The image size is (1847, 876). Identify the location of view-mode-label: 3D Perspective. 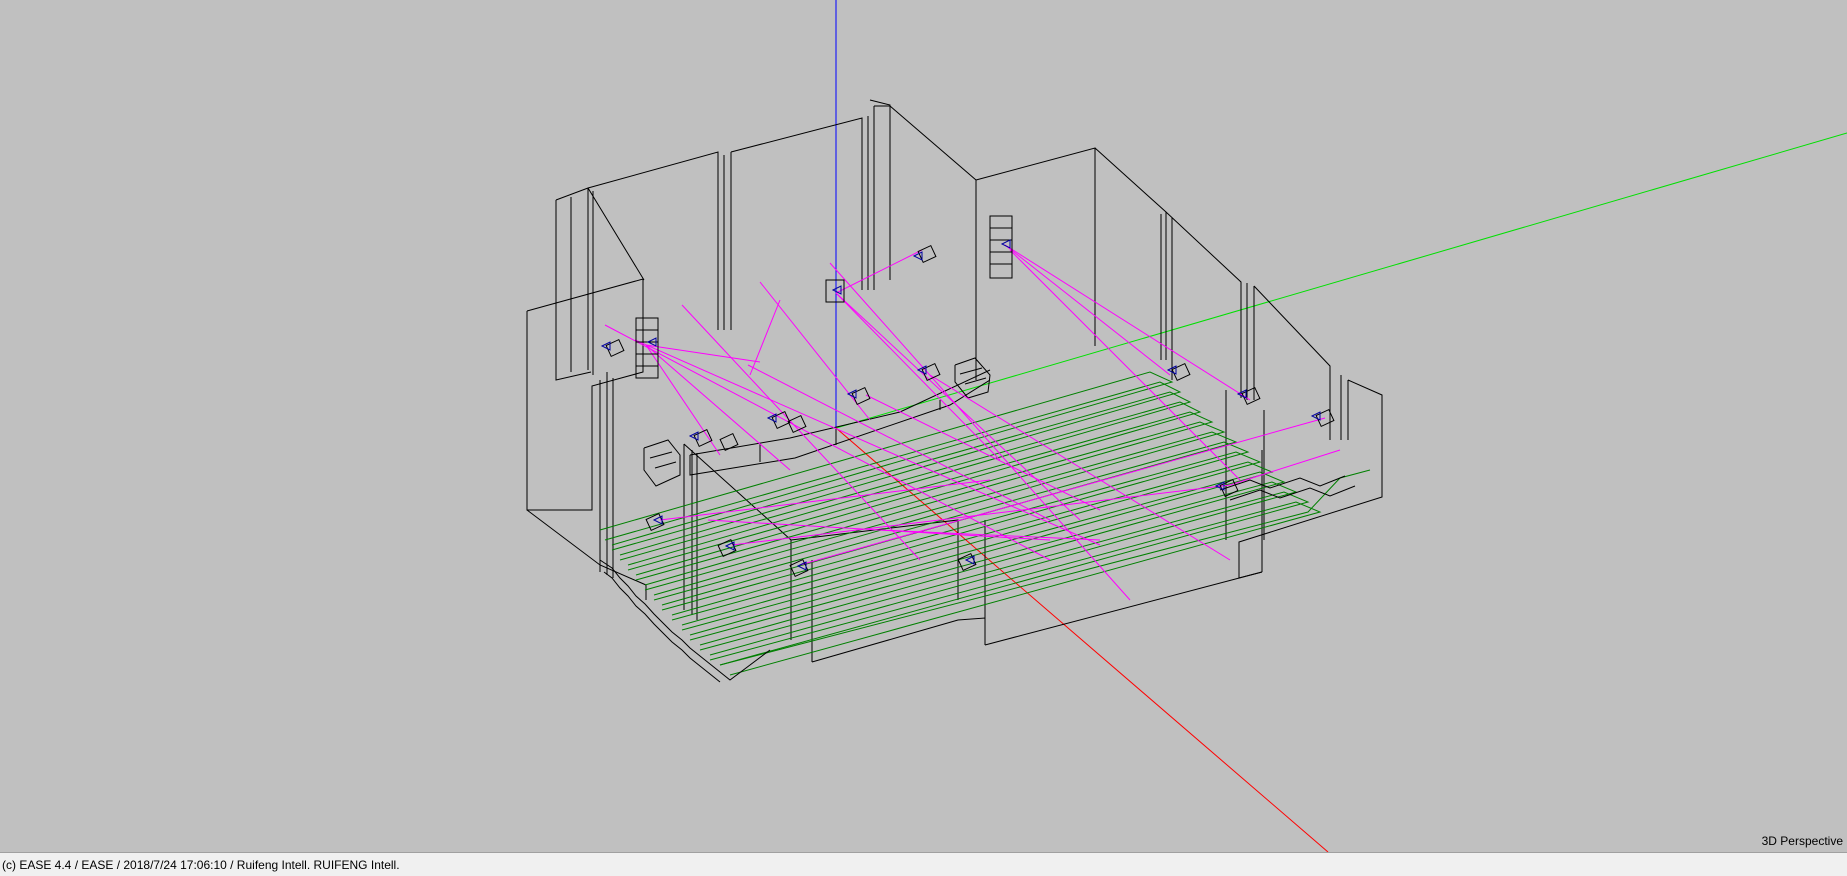
(1802, 841).